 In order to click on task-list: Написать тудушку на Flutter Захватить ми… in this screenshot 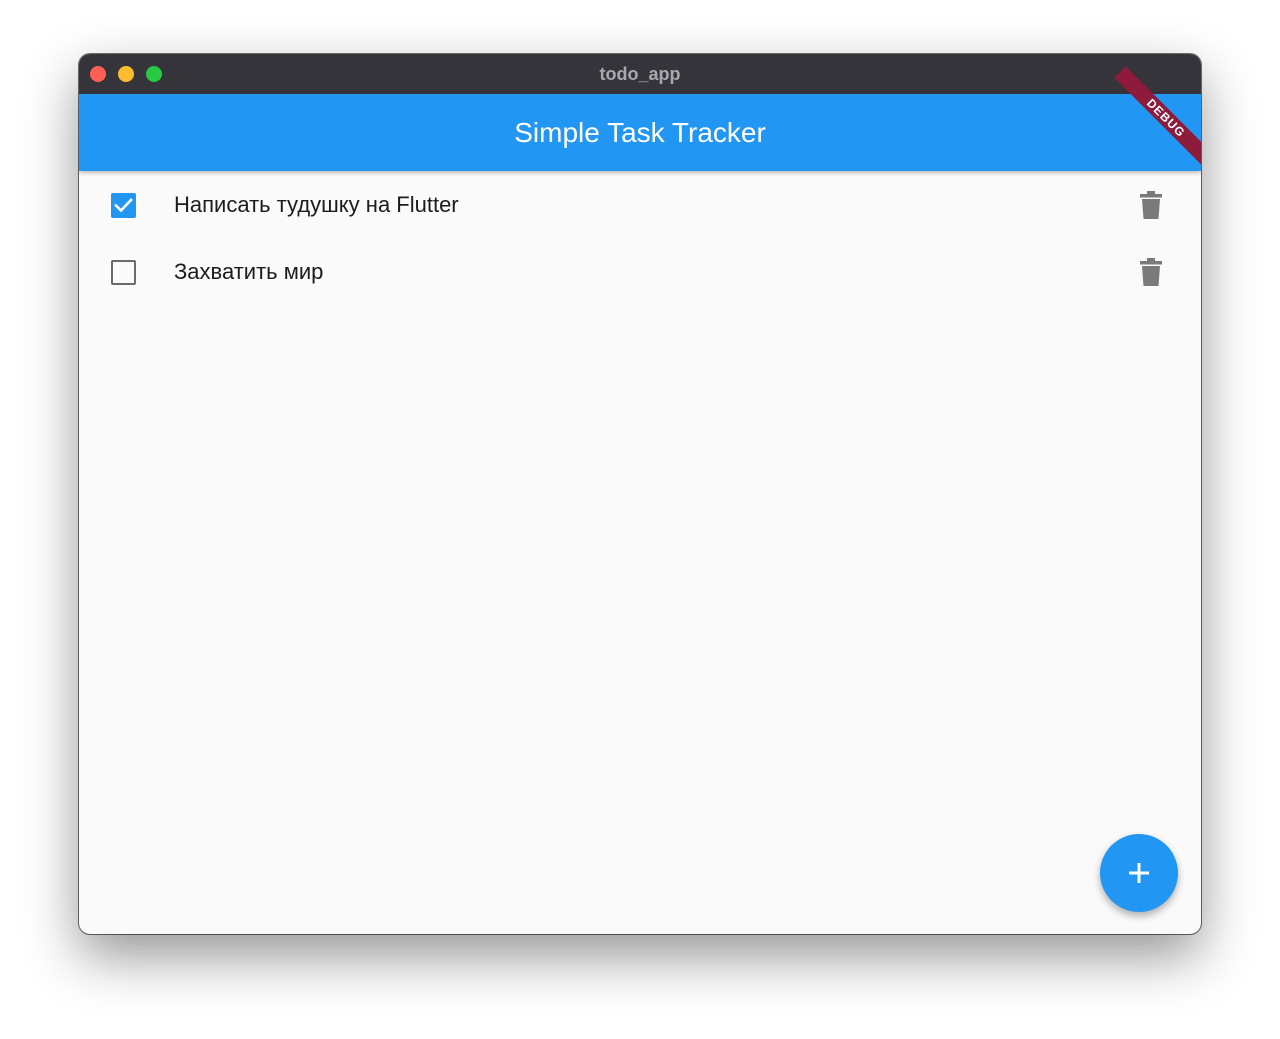, I will do `click(640, 238)`.